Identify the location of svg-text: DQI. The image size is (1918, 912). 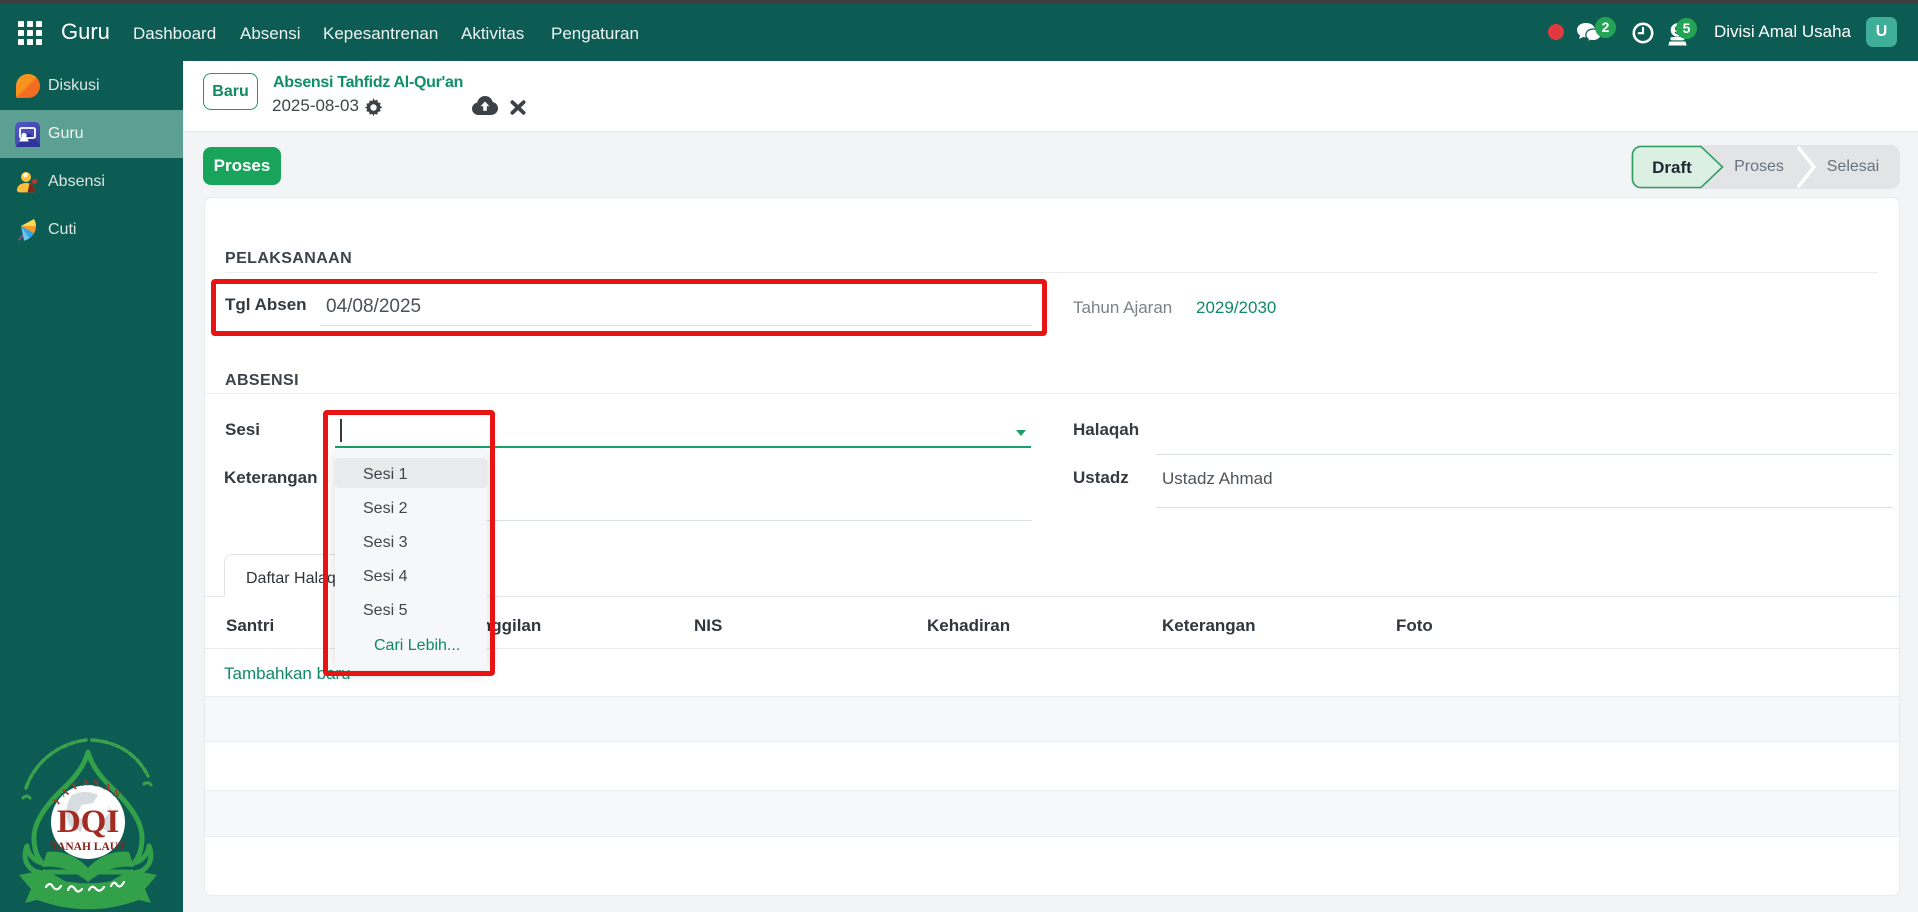
(88, 822).